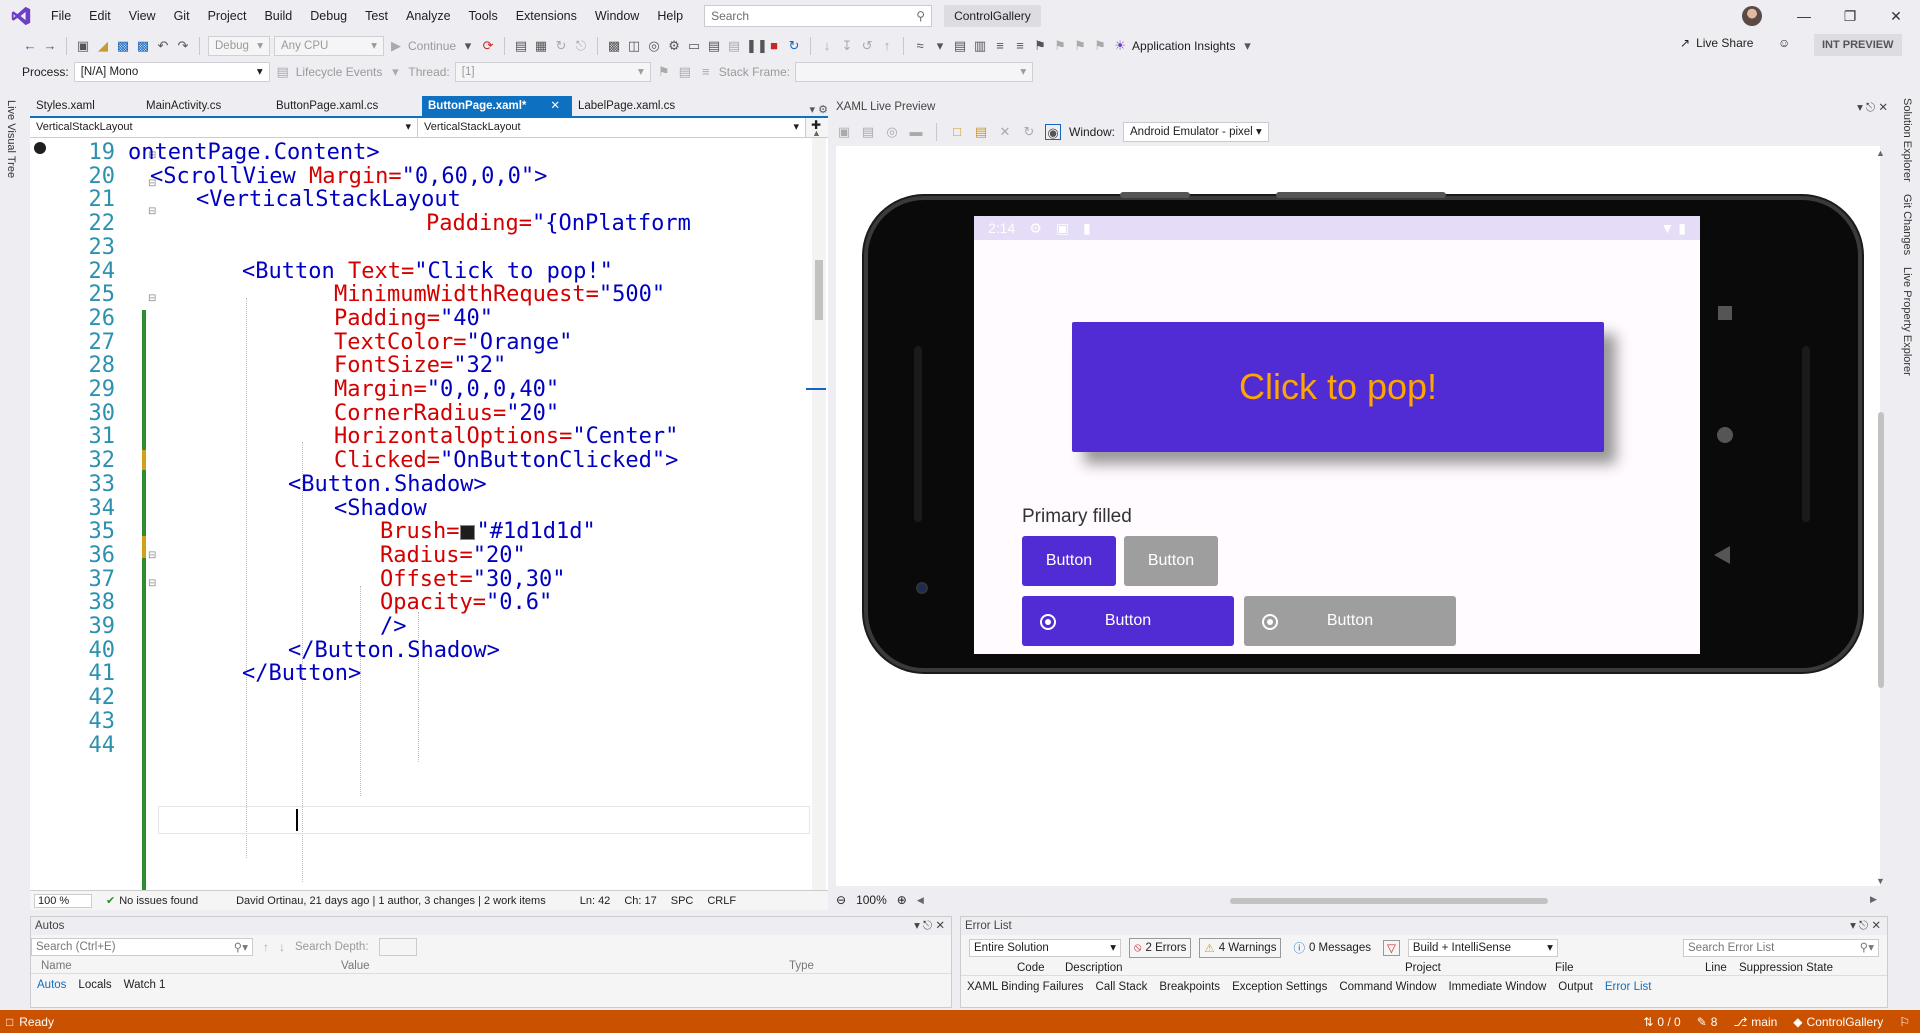  Describe the element at coordinates (171, 72) in the screenshot. I see `process-select: [N/A] Mono ▾` at that location.